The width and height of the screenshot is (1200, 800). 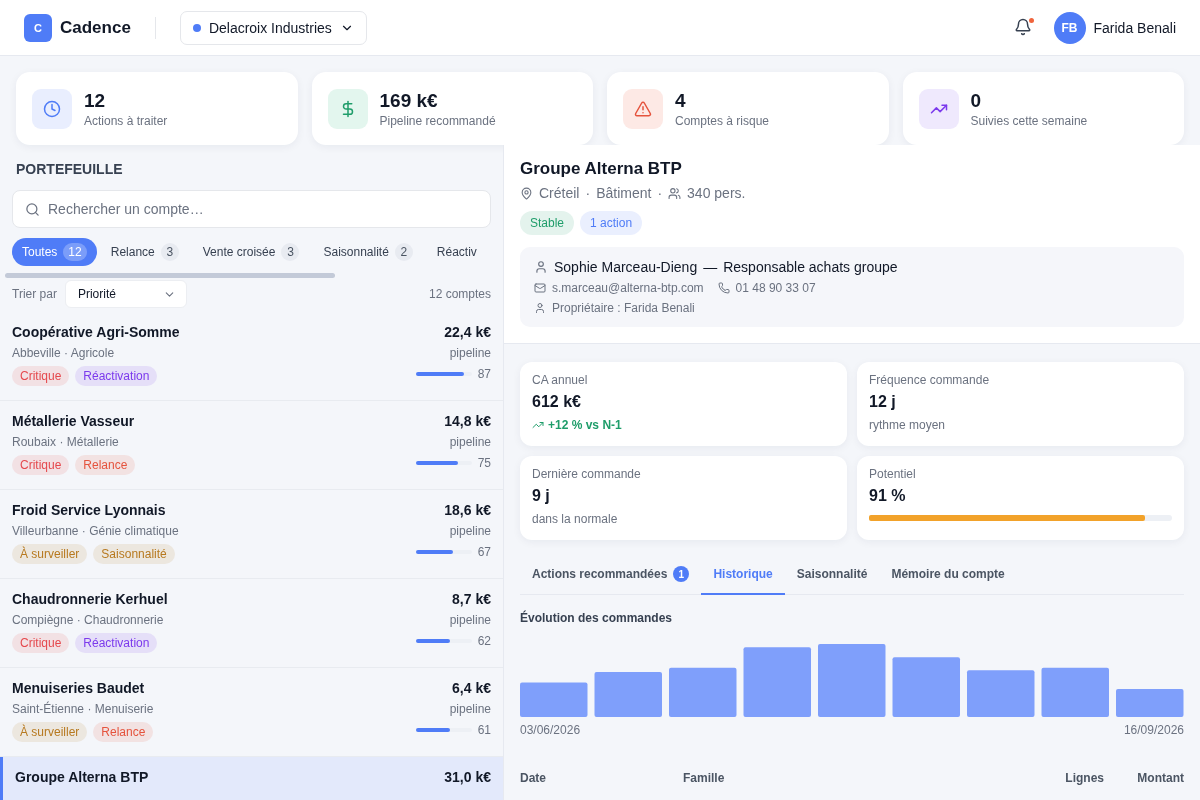 What do you see at coordinates (888, 496) in the screenshot?
I see `metric-value: 91 %` at bounding box center [888, 496].